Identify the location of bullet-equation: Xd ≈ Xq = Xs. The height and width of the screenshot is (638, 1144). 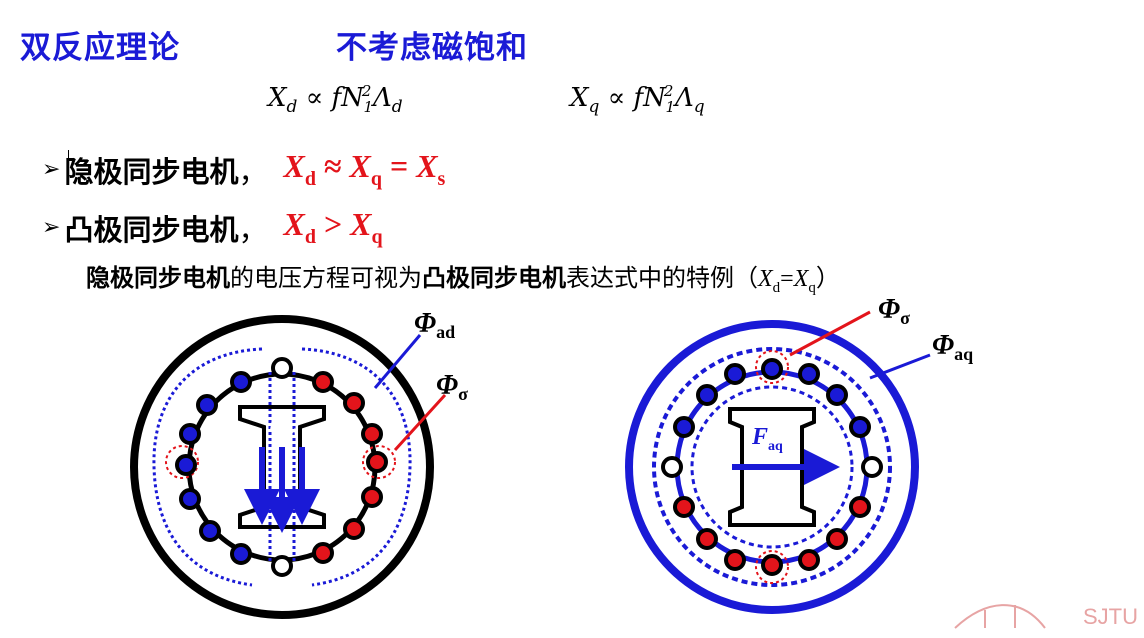
(364, 169).